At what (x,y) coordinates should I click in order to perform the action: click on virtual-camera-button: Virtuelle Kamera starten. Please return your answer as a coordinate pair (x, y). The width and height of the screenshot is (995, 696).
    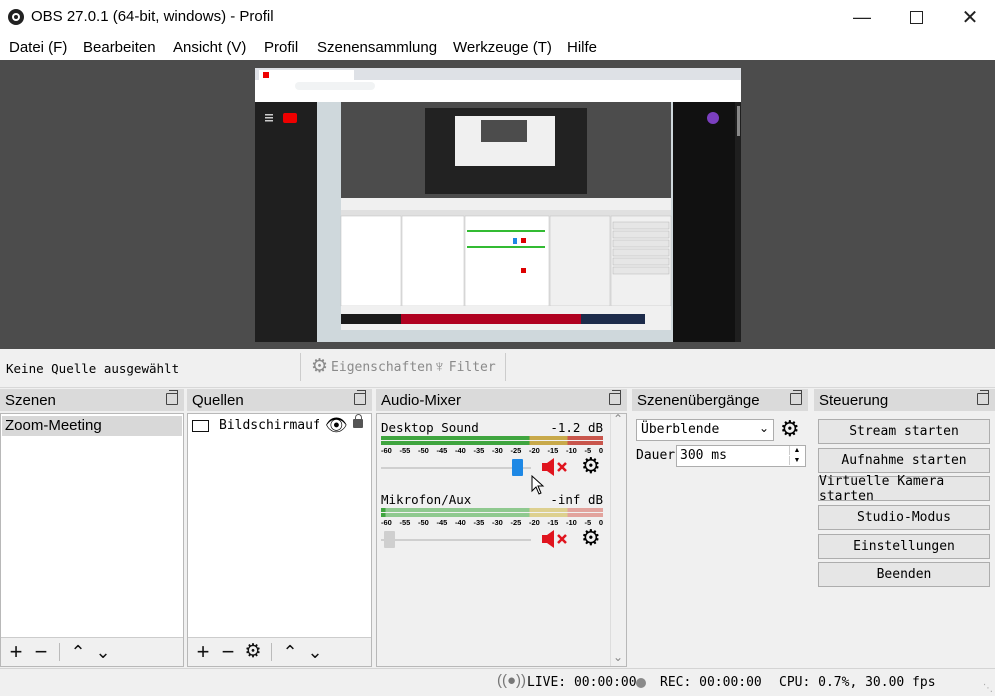
    Looking at the image, I should click on (904, 489).